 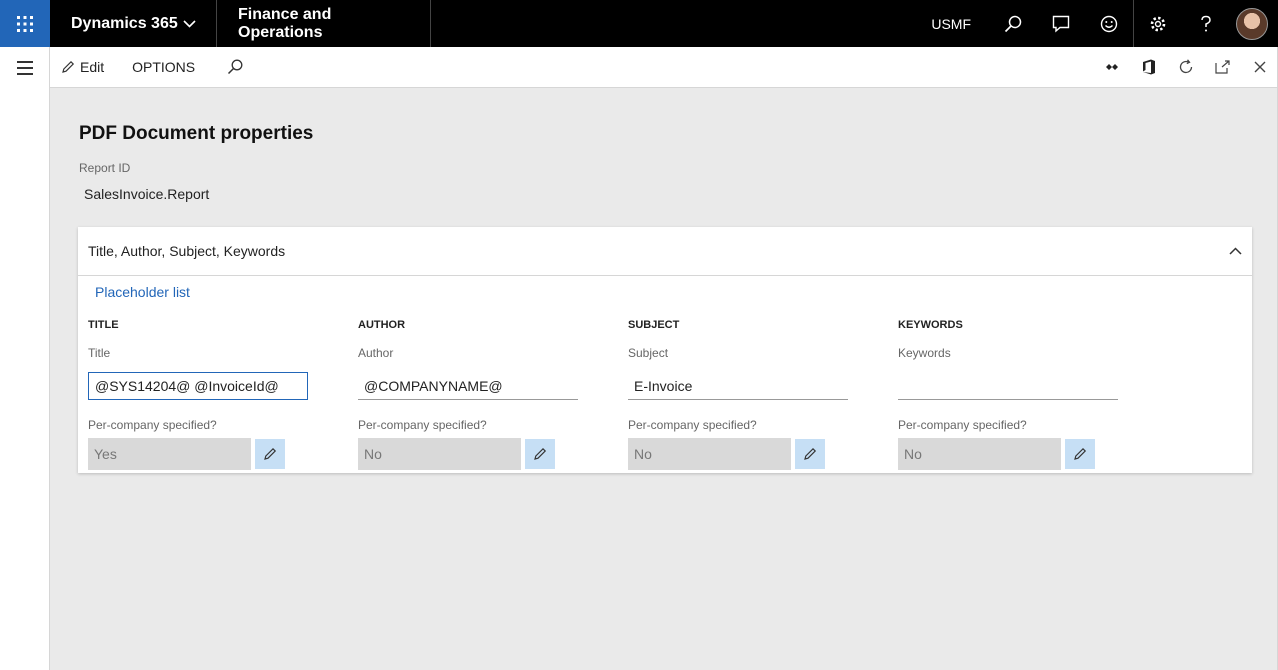 What do you see at coordinates (924, 353) in the screenshot?
I see `field-label: Keywords` at bounding box center [924, 353].